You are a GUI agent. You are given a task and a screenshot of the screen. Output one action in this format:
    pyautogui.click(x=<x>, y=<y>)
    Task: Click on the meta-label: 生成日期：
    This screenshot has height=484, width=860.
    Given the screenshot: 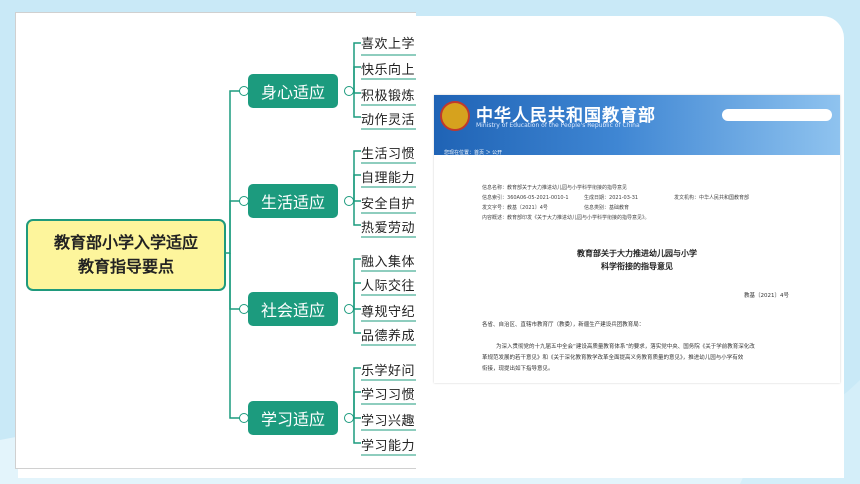 What is the action you would take?
    pyautogui.click(x=597, y=198)
    